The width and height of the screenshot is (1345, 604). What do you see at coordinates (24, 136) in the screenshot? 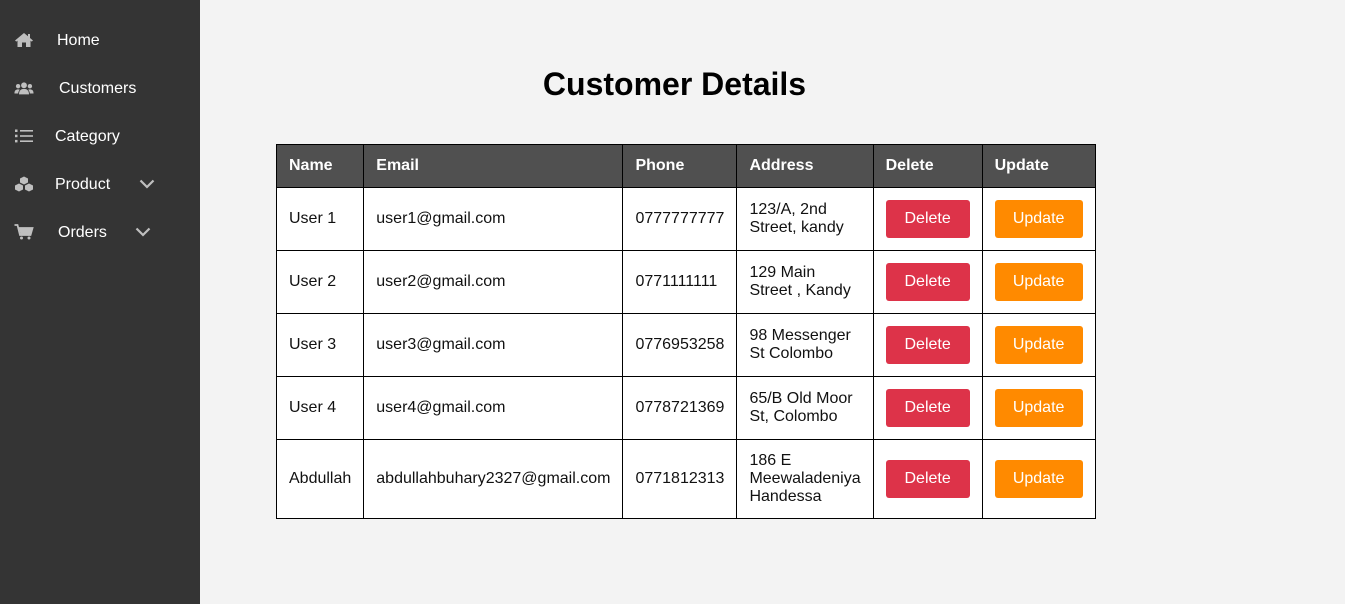
I see `list-icon` at bounding box center [24, 136].